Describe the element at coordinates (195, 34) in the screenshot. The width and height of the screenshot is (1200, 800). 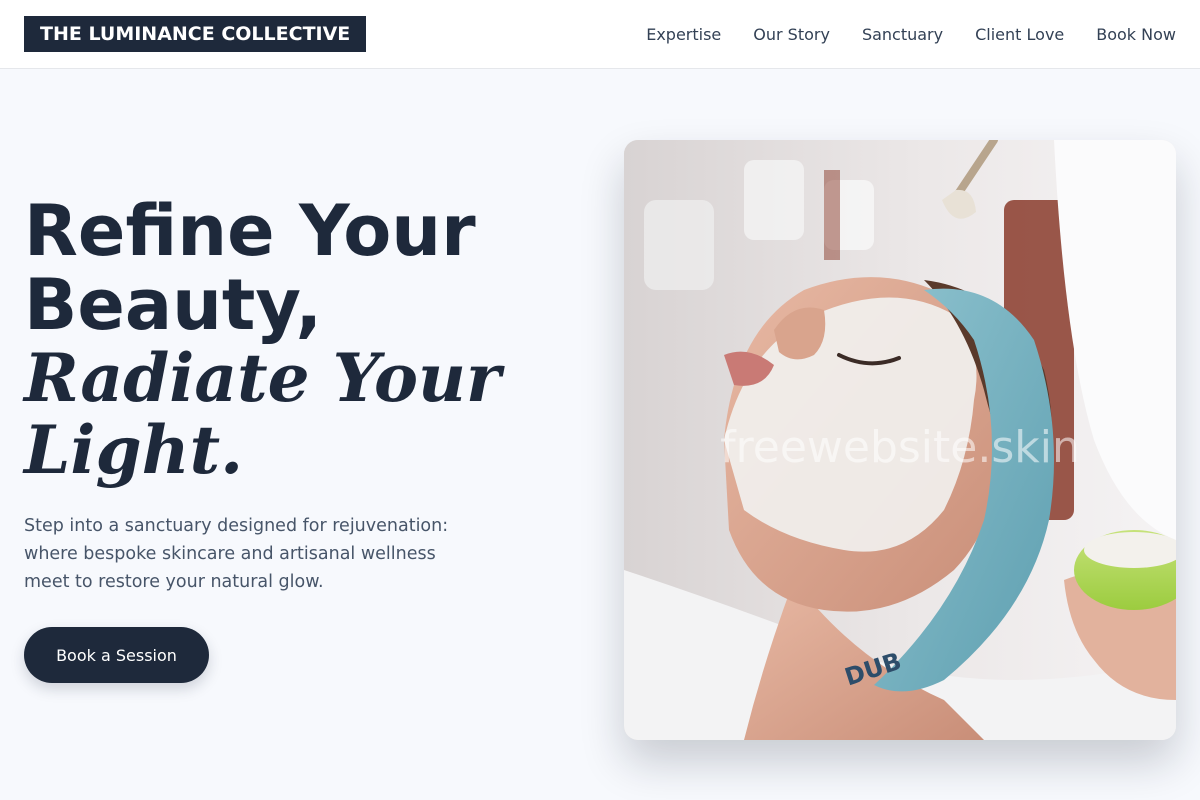
I see `brand-logo: THE LUMINANCE COLLECTIVE` at that location.